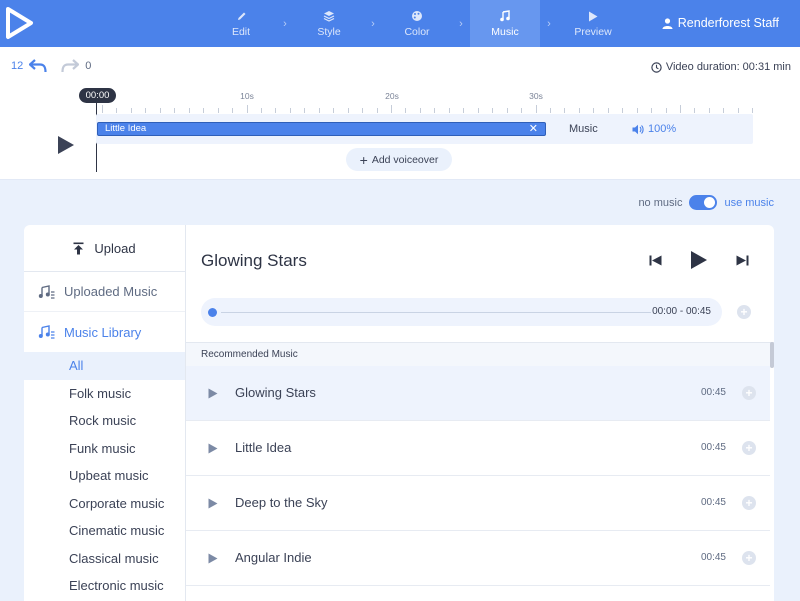  What do you see at coordinates (681, 311) in the screenshot?
I see `player-time: 00:00 - 00:45` at bounding box center [681, 311].